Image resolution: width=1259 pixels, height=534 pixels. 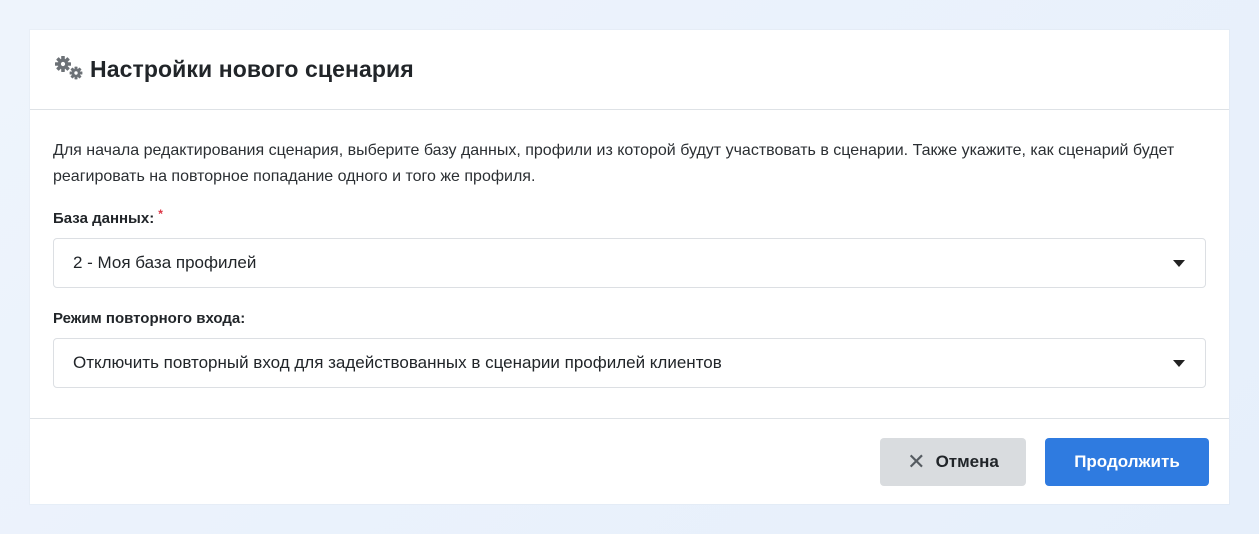 I want to click on database-select: 2 - Моя база профилей, so click(x=629, y=263).